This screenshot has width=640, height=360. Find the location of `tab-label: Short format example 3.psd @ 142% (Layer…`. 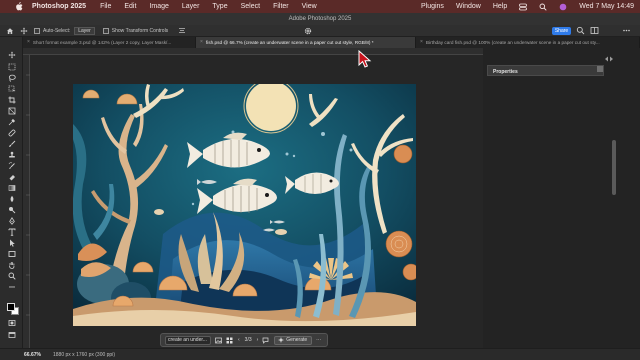

tab-label: Short format example 3.psd @ 142% (Layer… is located at coordinates (102, 42).